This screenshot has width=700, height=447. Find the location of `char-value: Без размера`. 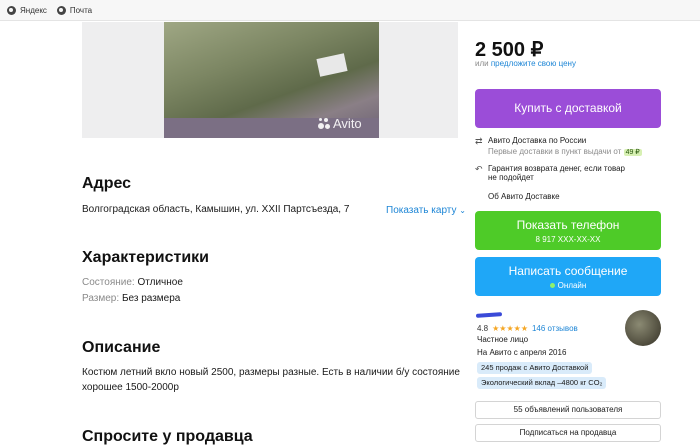

char-value: Без размера is located at coordinates (151, 298).